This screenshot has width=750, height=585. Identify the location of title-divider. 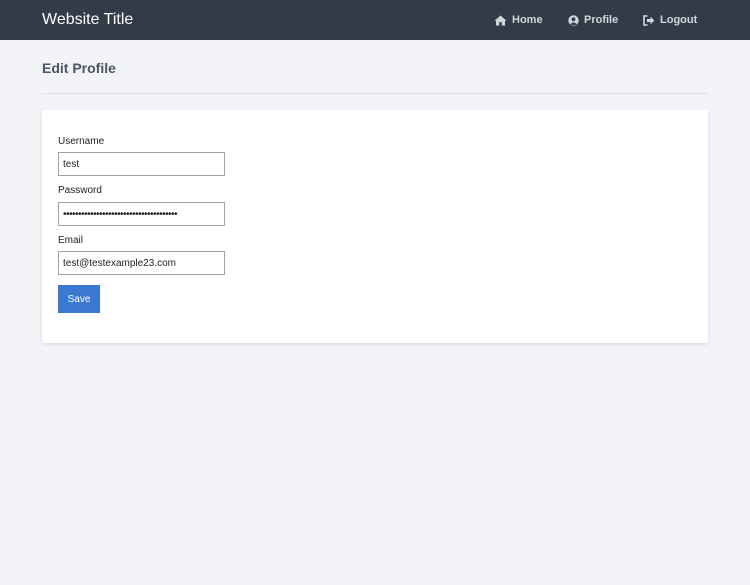
(375, 93).